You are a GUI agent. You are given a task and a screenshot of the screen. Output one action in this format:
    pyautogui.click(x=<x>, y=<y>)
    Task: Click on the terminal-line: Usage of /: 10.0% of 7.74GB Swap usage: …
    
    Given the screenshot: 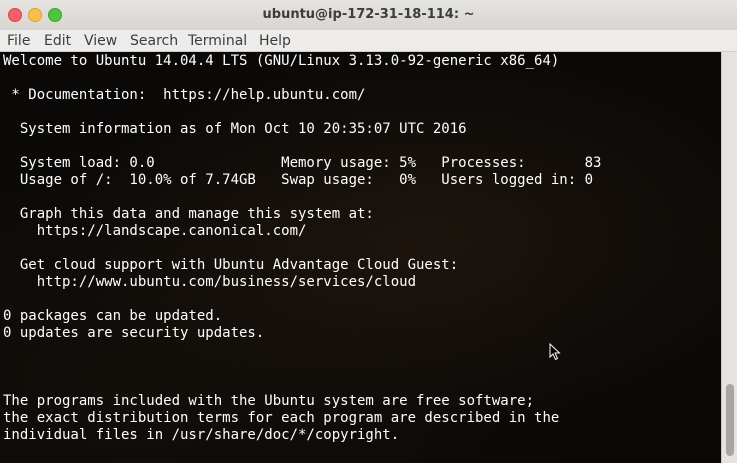 What is the action you would take?
    pyautogui.click(x=298, y=180)
    